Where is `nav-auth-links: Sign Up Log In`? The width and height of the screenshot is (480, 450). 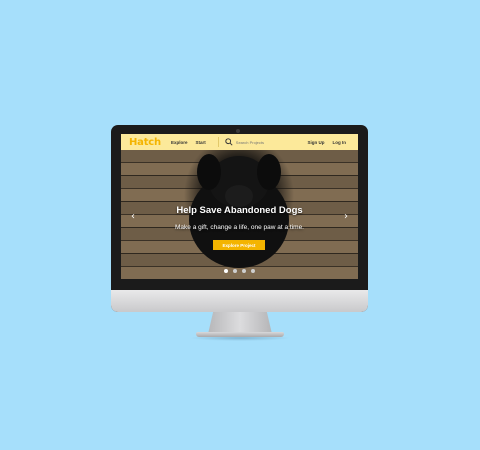
nav-auth-links: Sign Up Log In is located at coordinates (331, 142).